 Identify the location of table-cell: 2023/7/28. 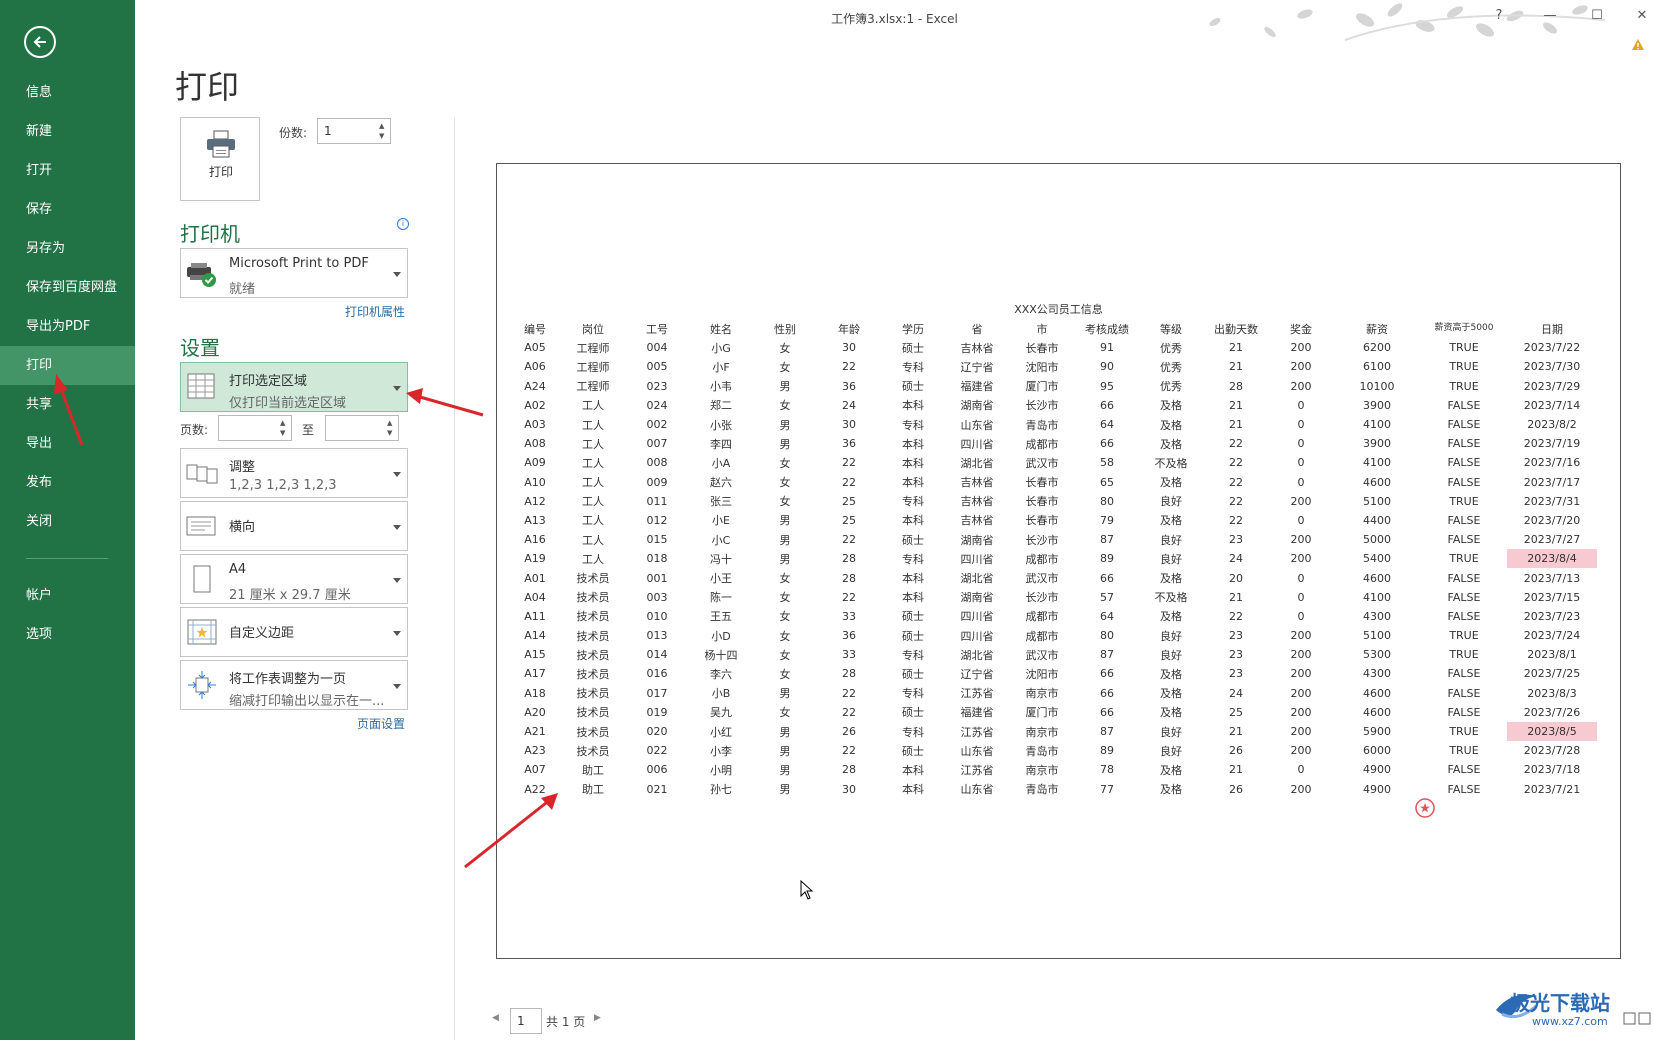
(1552, 751).